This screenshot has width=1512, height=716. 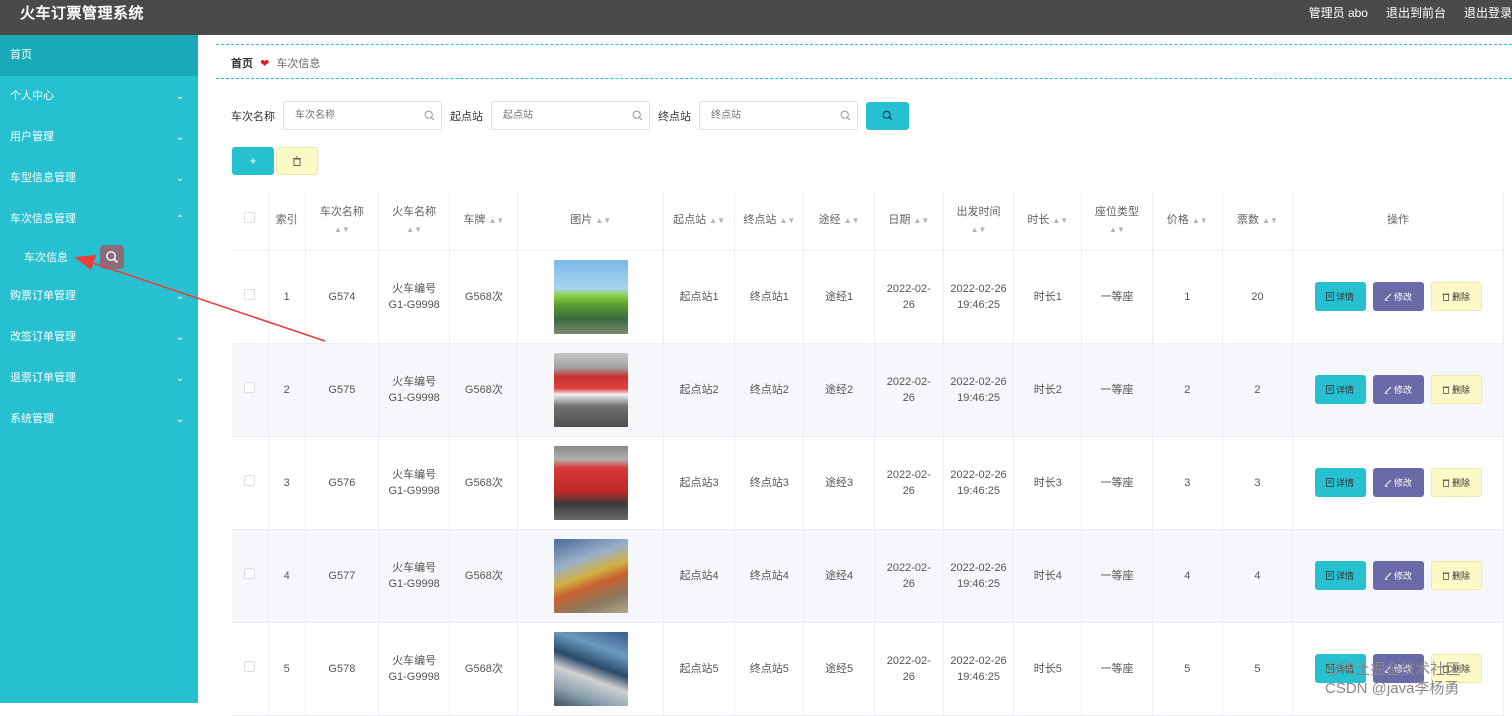 What do you see at coordinates (99, 258) in the screenshot?
I see `sidebar-subitem-trip-info: 车次信息` at bounding box center [99, 258].